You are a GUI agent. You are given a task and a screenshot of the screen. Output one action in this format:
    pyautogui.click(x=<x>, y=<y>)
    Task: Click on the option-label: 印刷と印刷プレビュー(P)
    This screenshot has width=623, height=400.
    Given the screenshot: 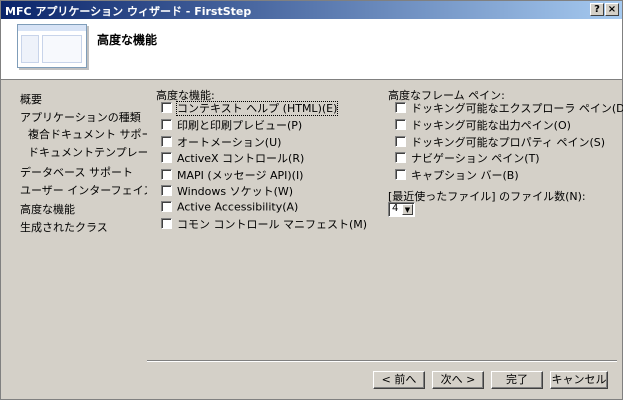 What is the action you would take?
    pyautogui.click(x=240, y=125)
    